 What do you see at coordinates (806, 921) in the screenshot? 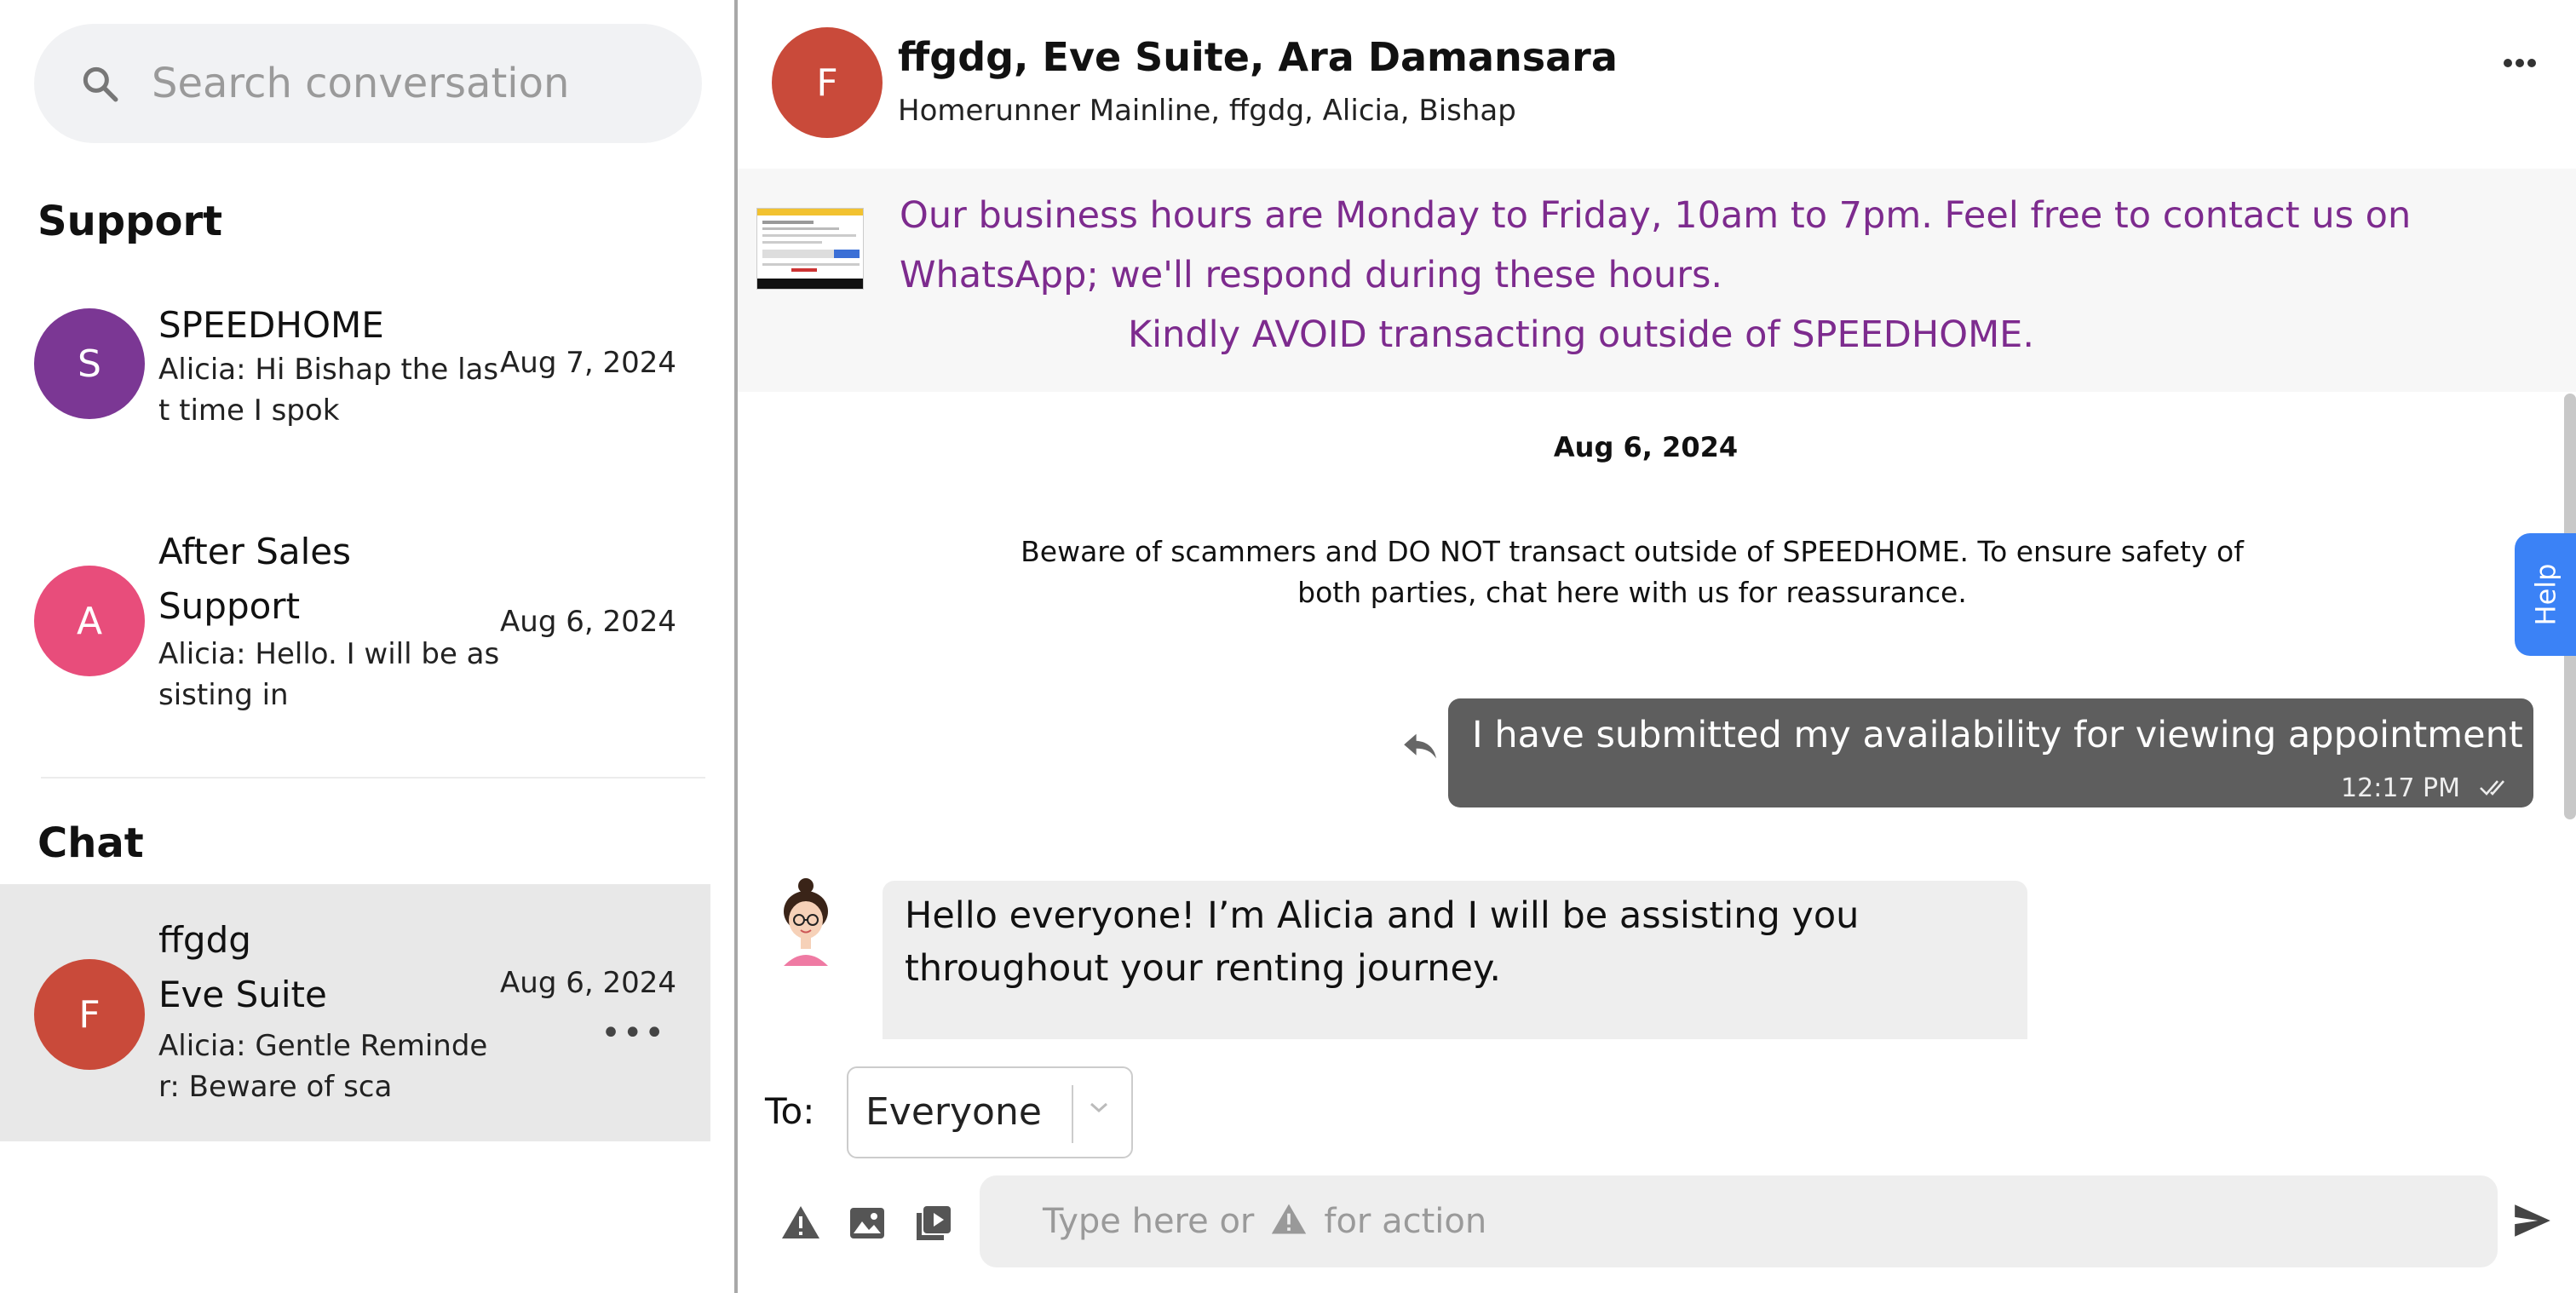
I see `agent-avatar` at bounding box center [806, 921].